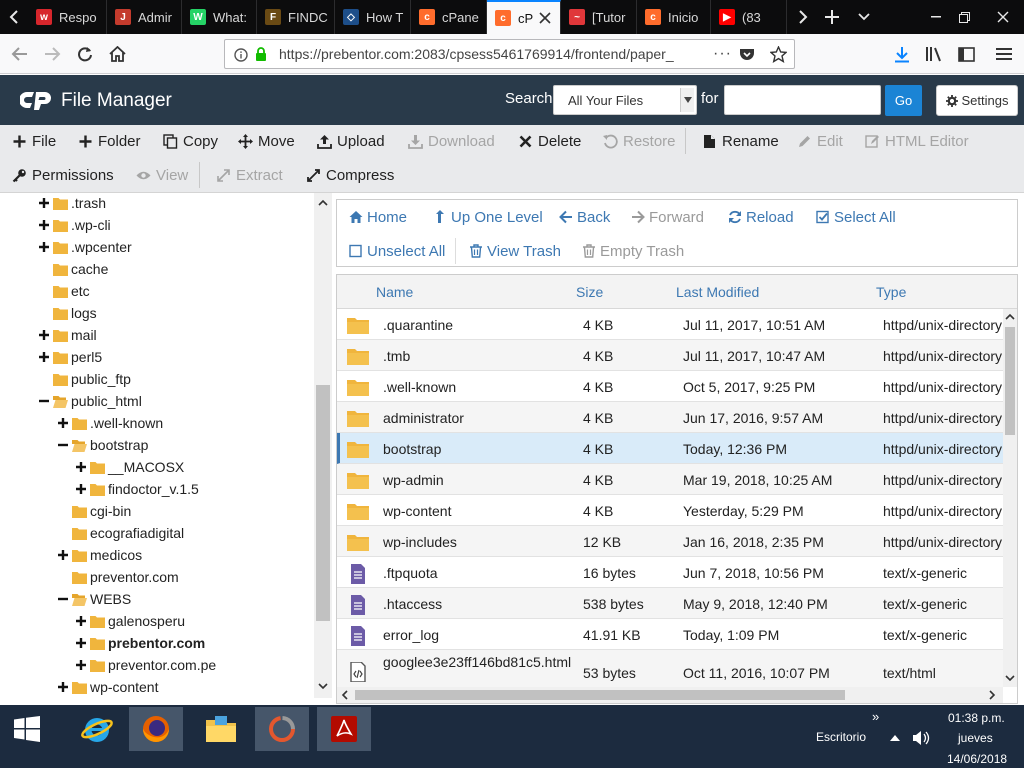 The width and height of the screenshot is (1024, 768). I want to click on tree-node: galenosperu, so click(130, 621).